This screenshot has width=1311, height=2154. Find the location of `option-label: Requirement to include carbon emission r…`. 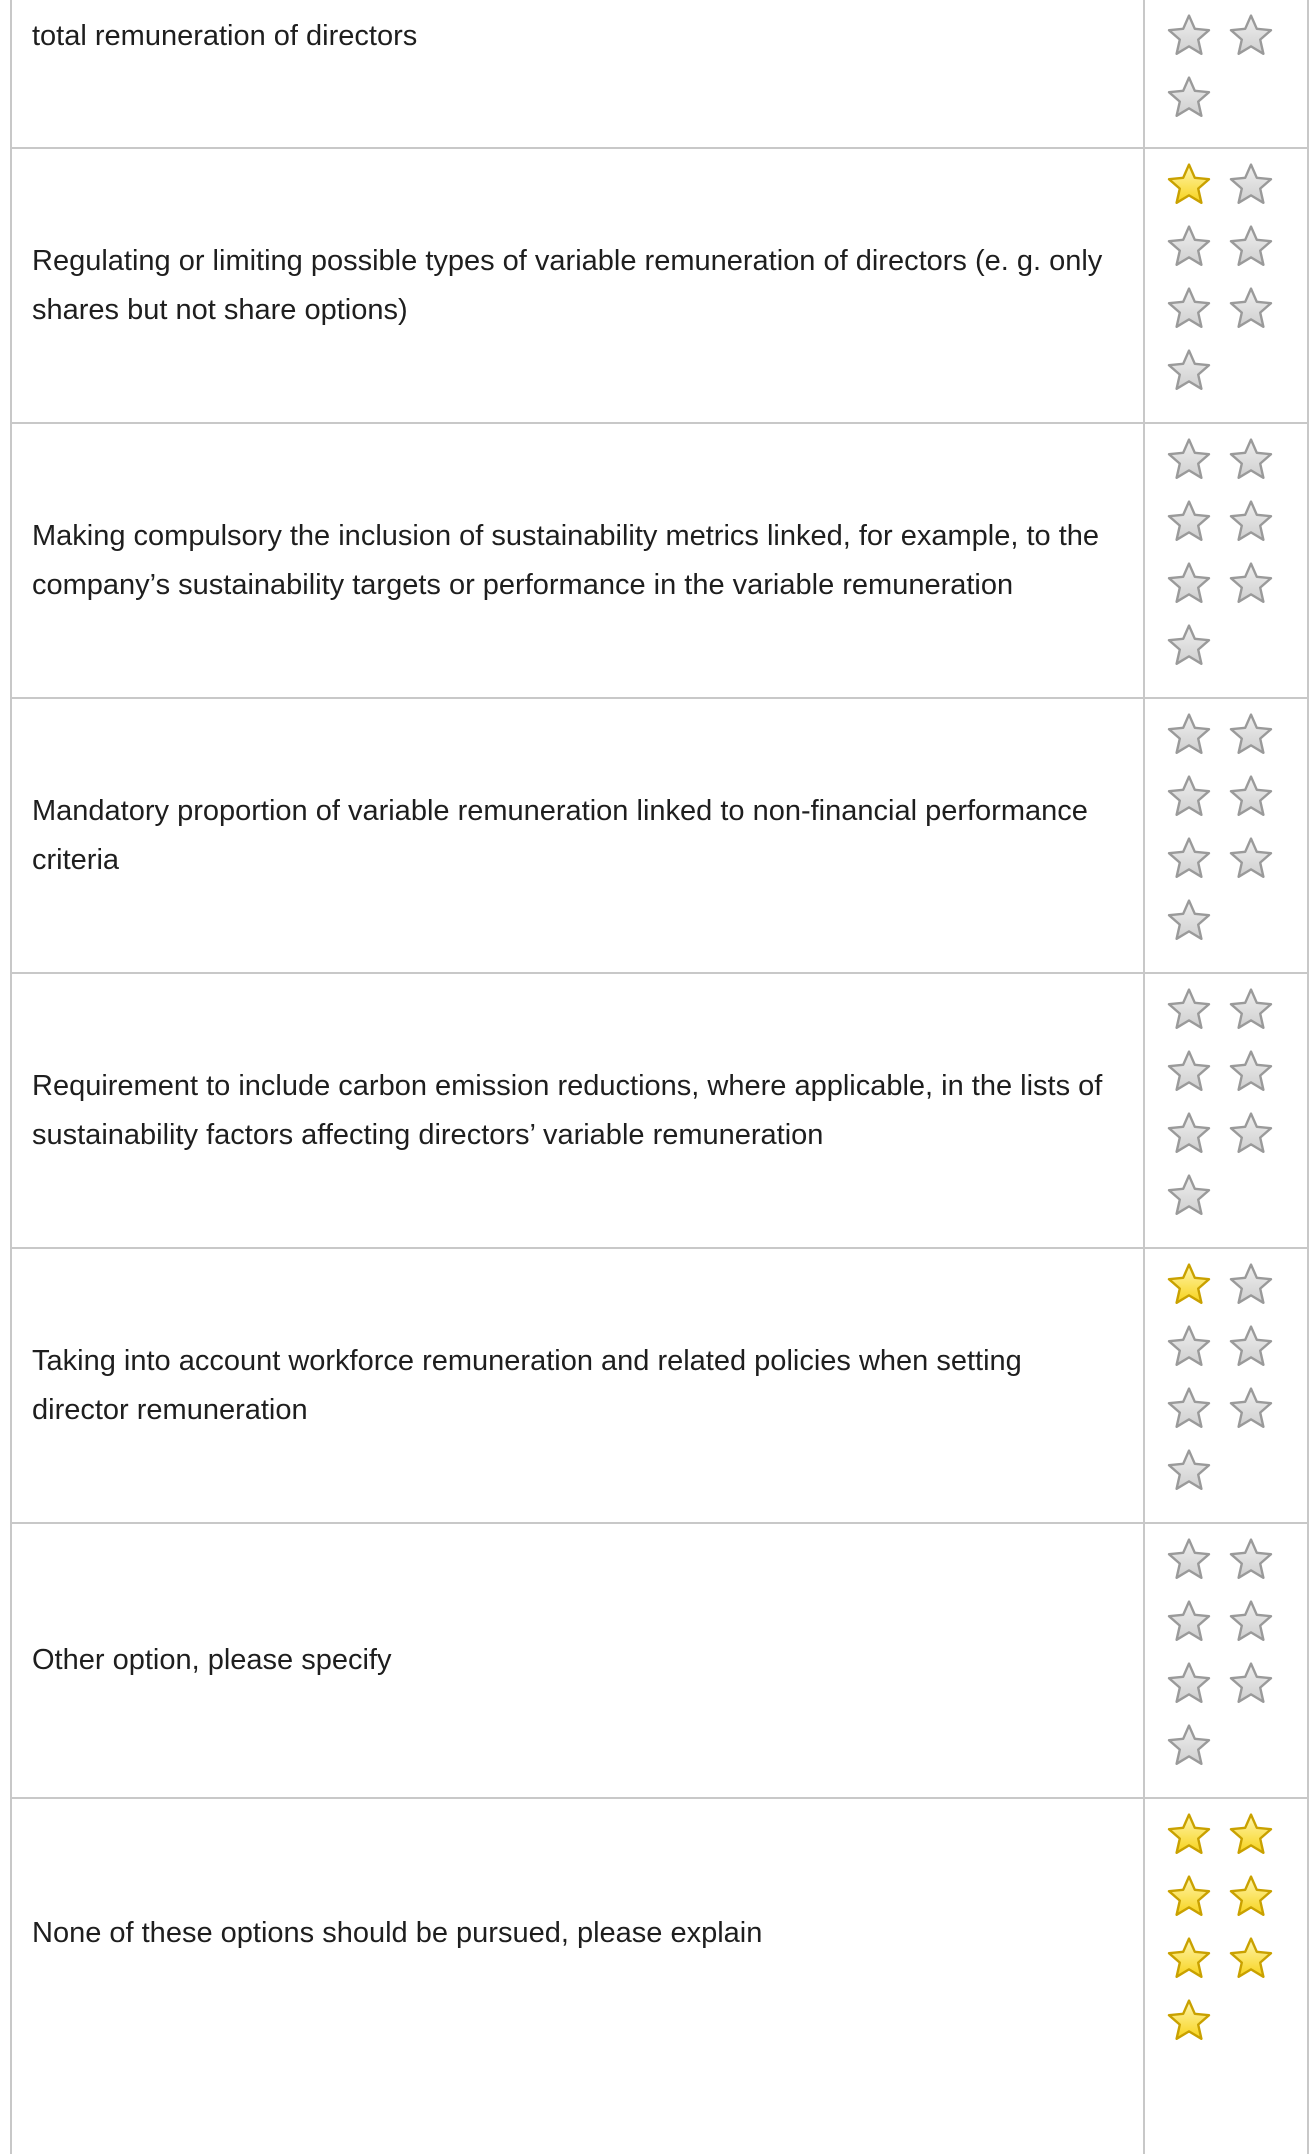

option-label: Requirement to include carbon emission r… is located at coordinates (578, 1110).